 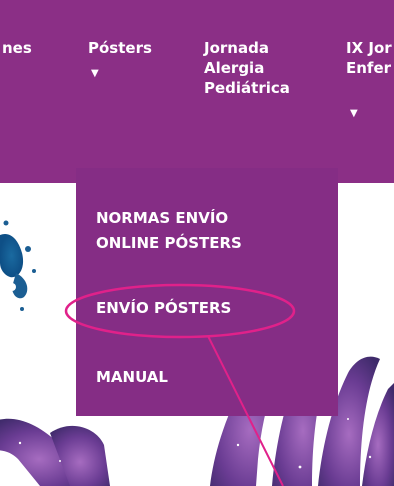 What do you see at coordinates (247, 68) in the screenshot?
I see `nav-item-jornada-alergia: Jornada Alergia Pediátrica` at bounding box center [247, 68].